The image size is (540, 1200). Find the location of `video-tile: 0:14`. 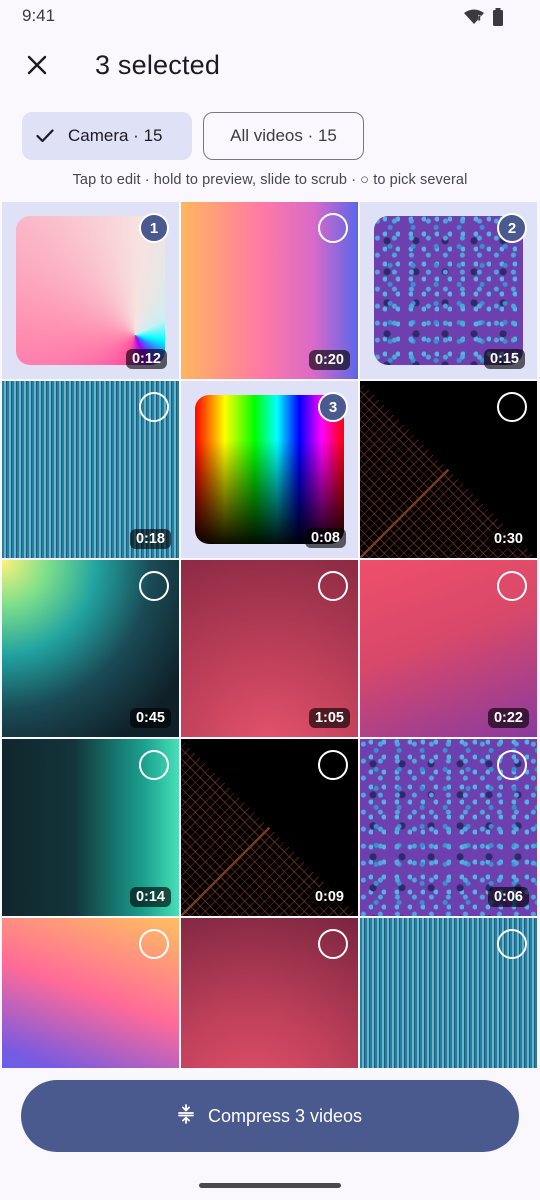

video-tile: 0:14 is located at coordinates (90, 827).